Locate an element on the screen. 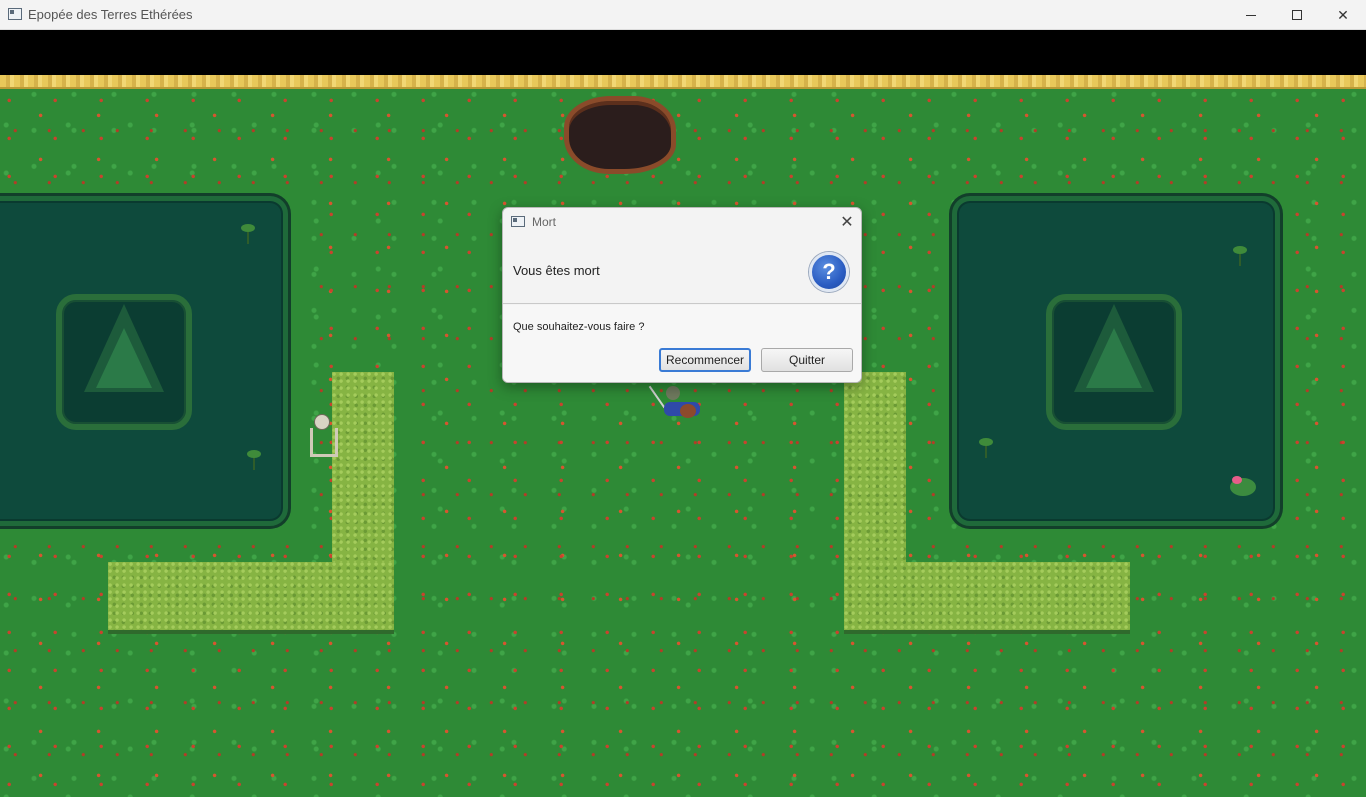  dialog-window-icon is located at coordinates (518, 221).